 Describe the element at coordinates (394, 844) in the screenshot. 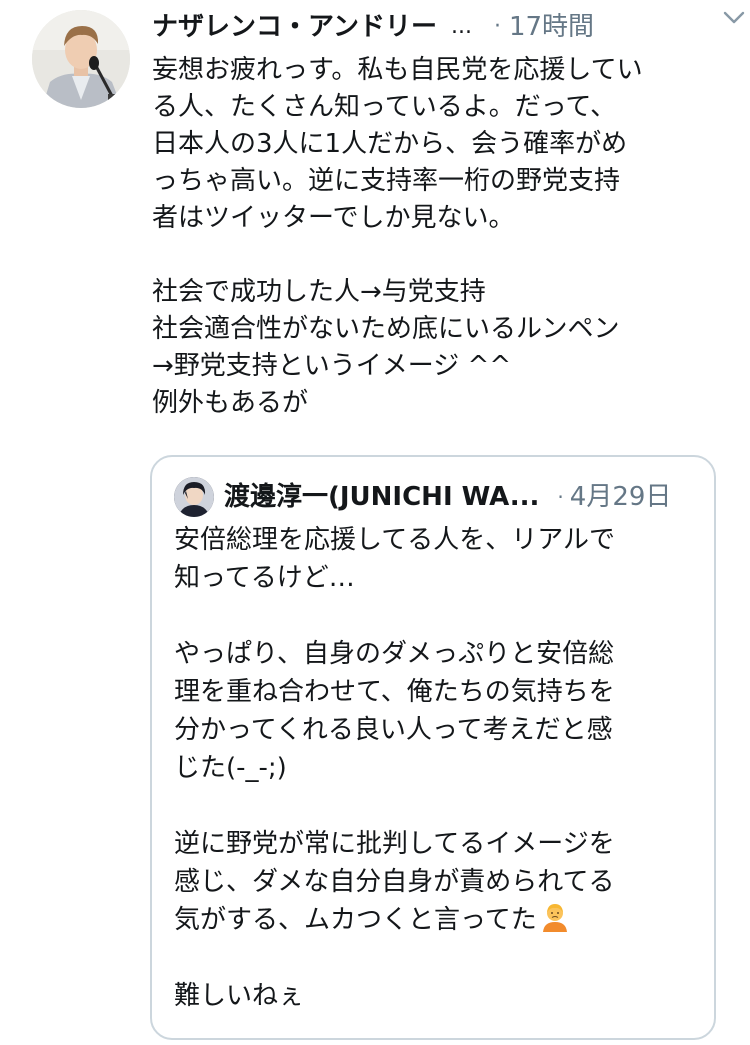

I see `quoted-text-line: 逆に野党が常に批判してるイメージを` at that location.